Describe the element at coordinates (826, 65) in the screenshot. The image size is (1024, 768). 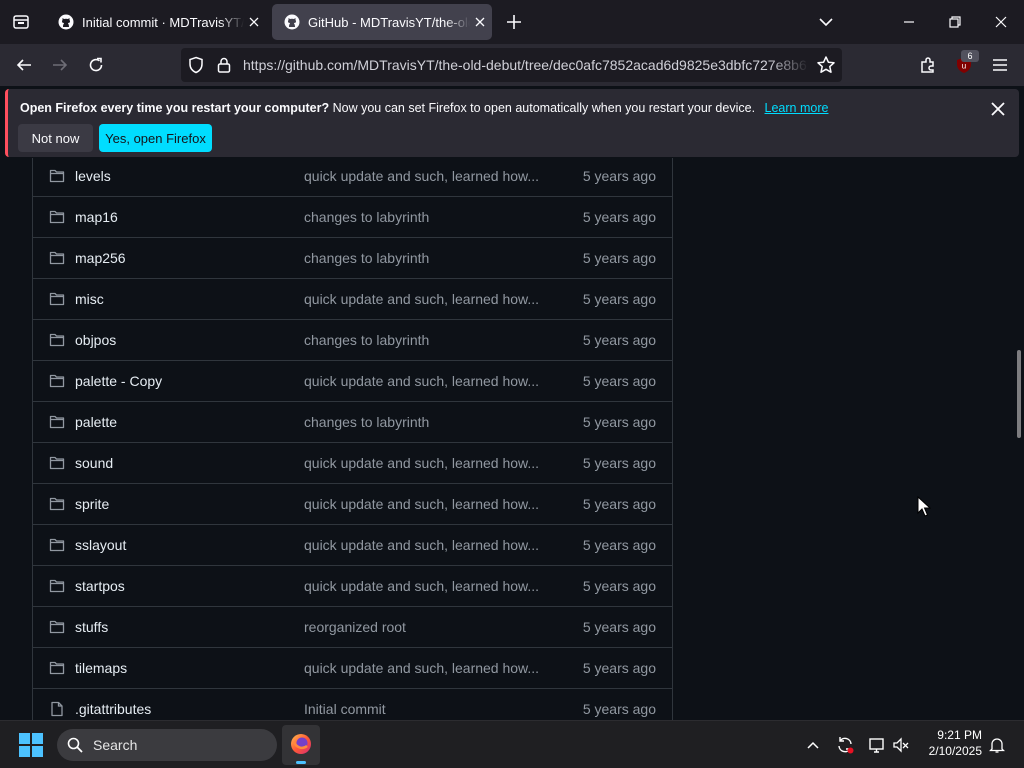
I see `bookmark-star-icon` at that location.